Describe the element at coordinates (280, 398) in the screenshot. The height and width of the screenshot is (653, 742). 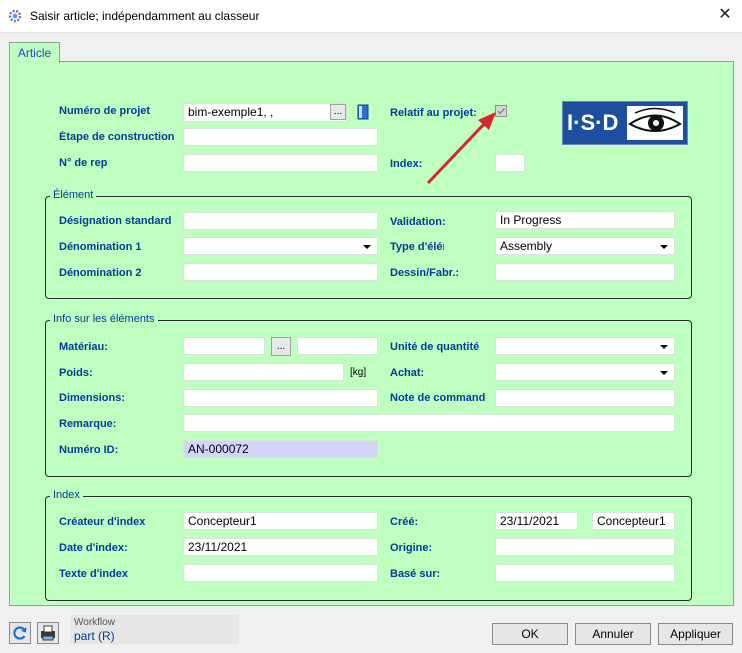
I see `dimensions-field` at that location.